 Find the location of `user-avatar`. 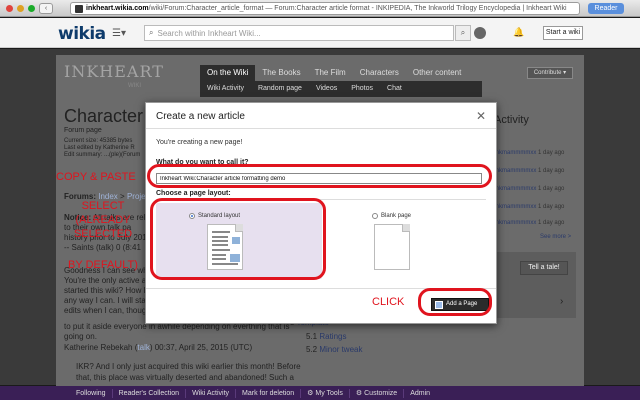

user-avatar is located at coordinates (480, 33).